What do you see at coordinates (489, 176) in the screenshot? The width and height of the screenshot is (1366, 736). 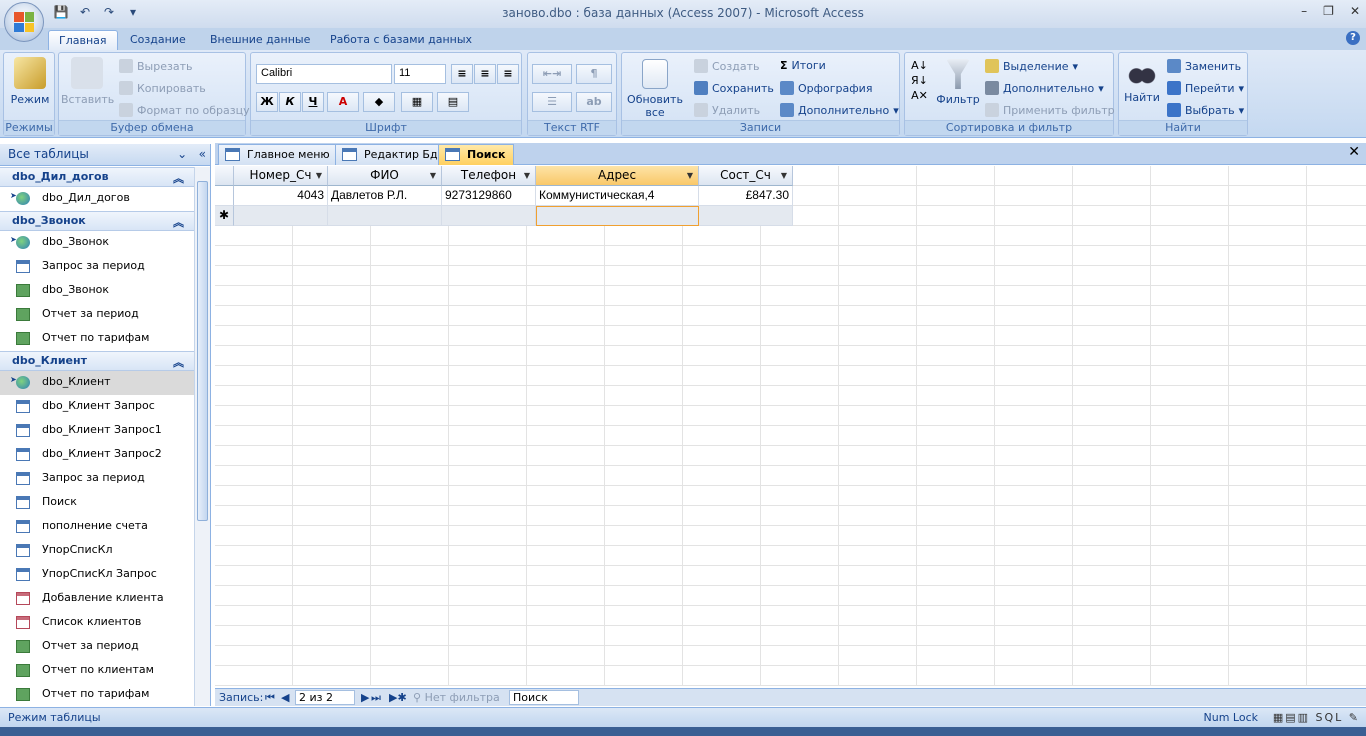 I see `column-header: Телефон ▼` at bounding box center [489, 176].